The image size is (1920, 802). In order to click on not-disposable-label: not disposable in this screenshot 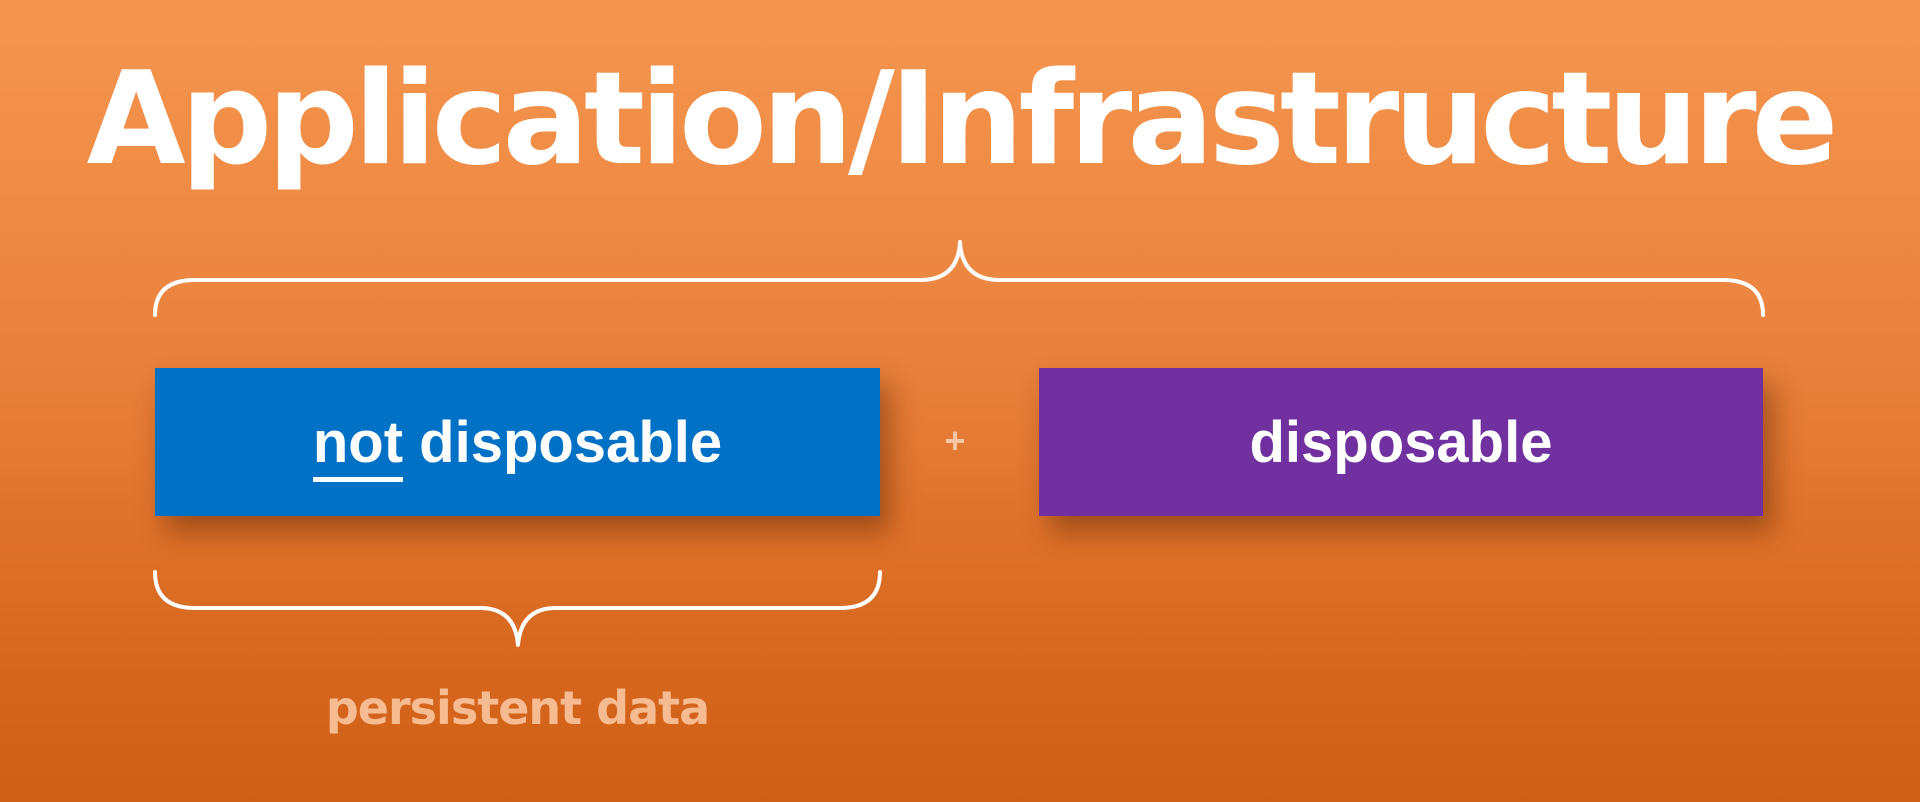, I will do `click(517, 445)`.